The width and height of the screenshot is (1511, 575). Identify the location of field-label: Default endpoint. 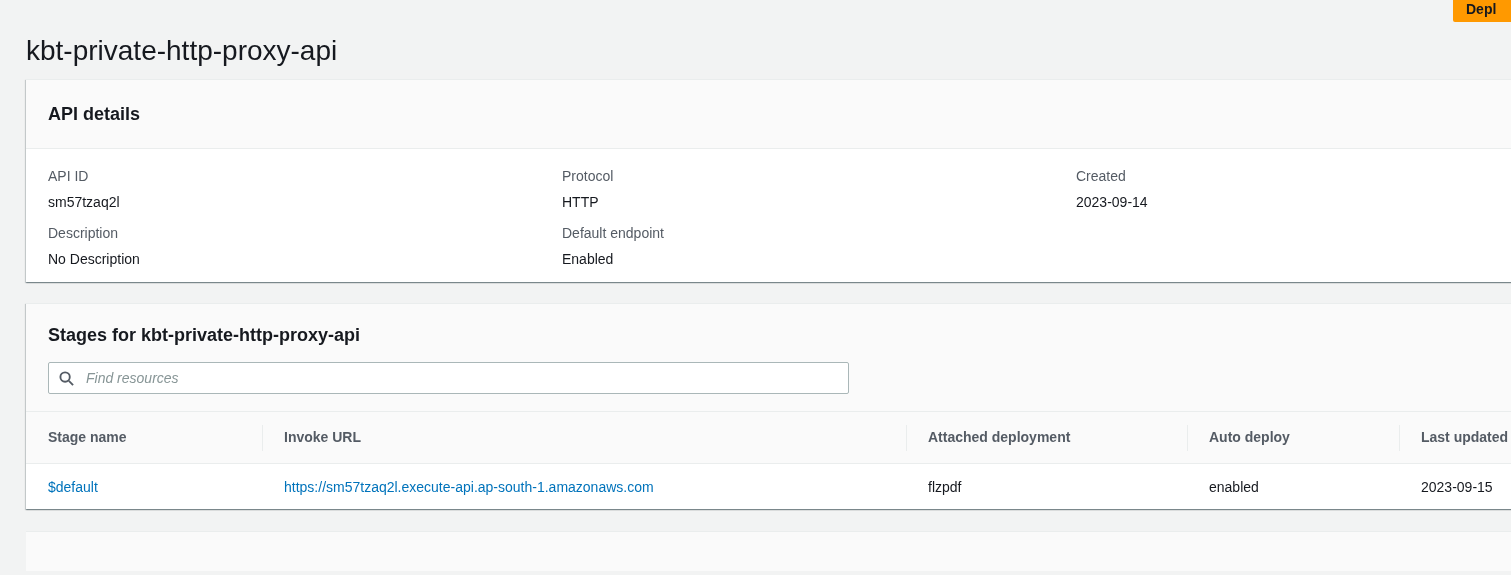
(613, 233).